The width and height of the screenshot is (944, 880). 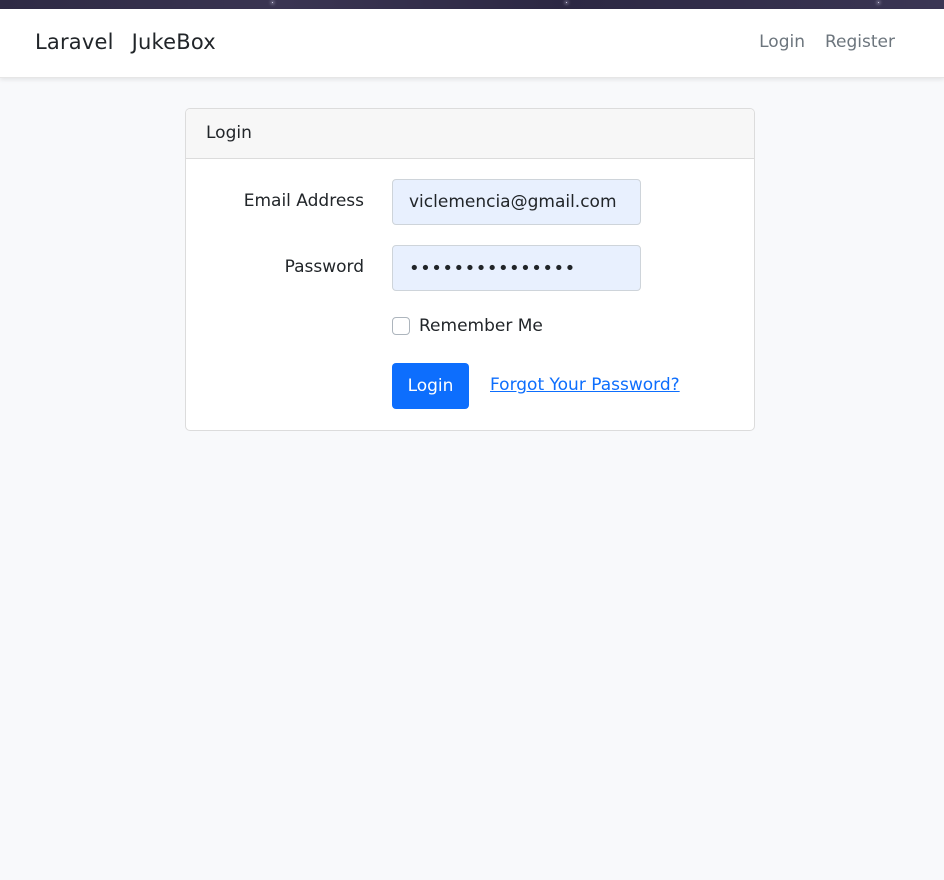 I want to click on nav-links: Login Register, so click(x=827, y=42).